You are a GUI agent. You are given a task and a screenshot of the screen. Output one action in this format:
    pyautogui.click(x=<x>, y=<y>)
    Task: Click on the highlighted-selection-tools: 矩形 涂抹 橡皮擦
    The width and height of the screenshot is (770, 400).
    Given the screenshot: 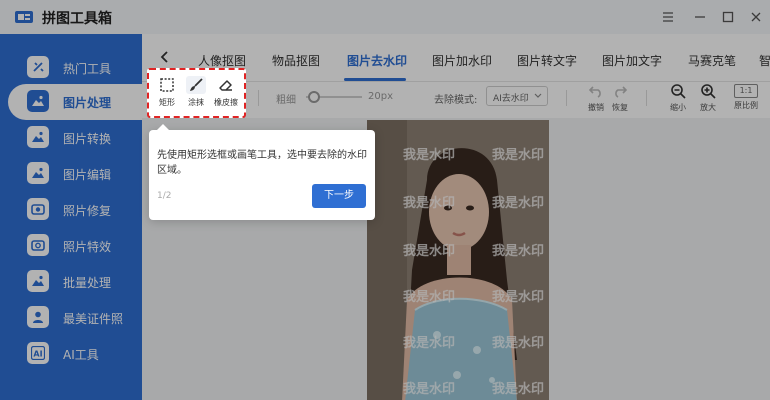 What is the action you would take?
    pyautogui.click(x=196, y=93)
    